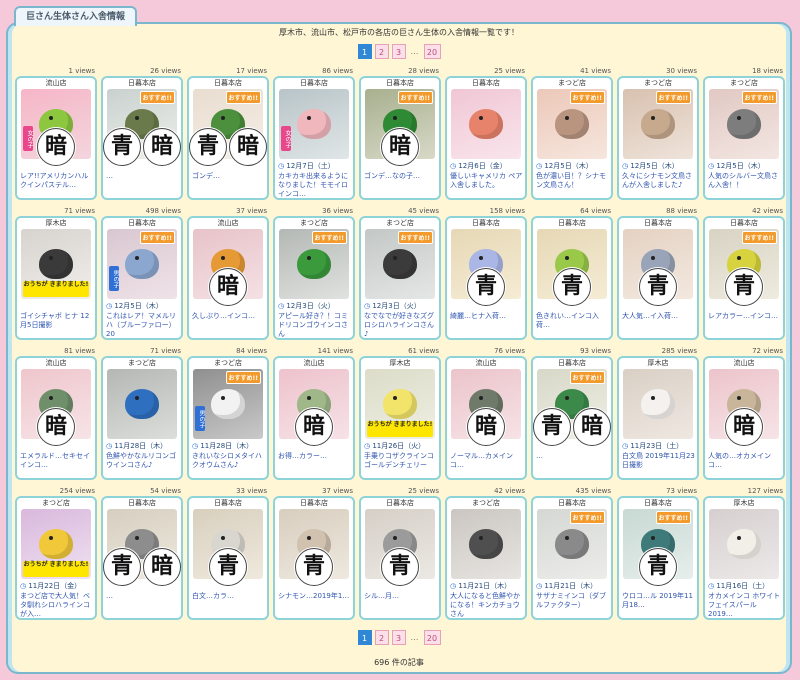 This screenshot has height=680, width=800. I want to click on post-card: 158 views 日暮本店 綺麗…ヒナ入荷… 青, so click(486, 274).